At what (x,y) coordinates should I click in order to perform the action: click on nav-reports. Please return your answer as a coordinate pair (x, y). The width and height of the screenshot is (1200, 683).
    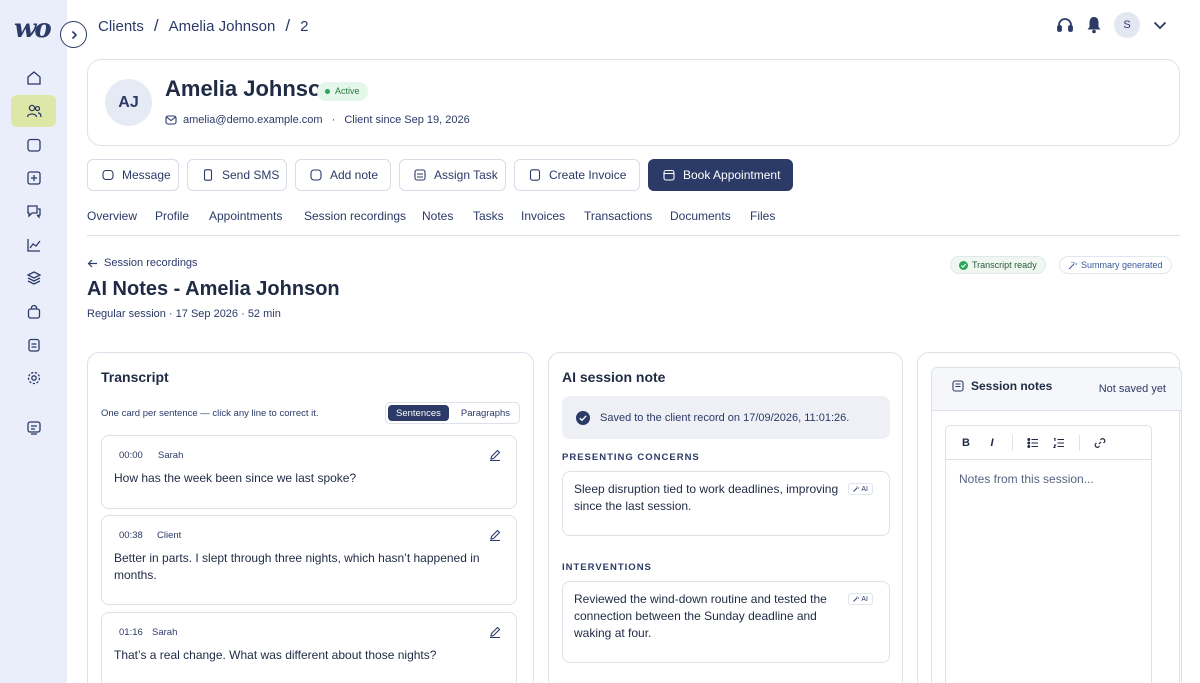
    Looking at the image, I should click on (33, 245).